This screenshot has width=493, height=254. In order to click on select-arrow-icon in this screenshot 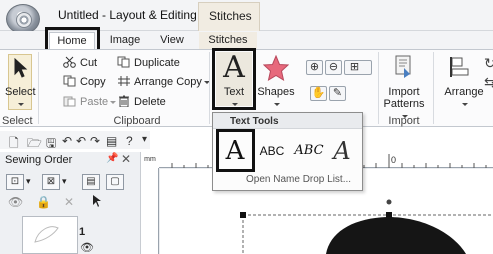, I will do `click(97, 202)`.